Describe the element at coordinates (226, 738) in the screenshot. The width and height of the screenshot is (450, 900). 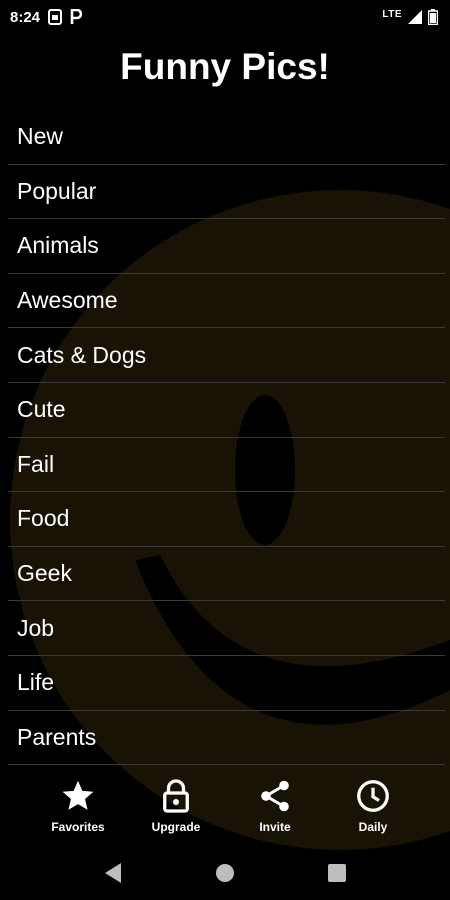
I see `category-item-parents: Parents` at that location.